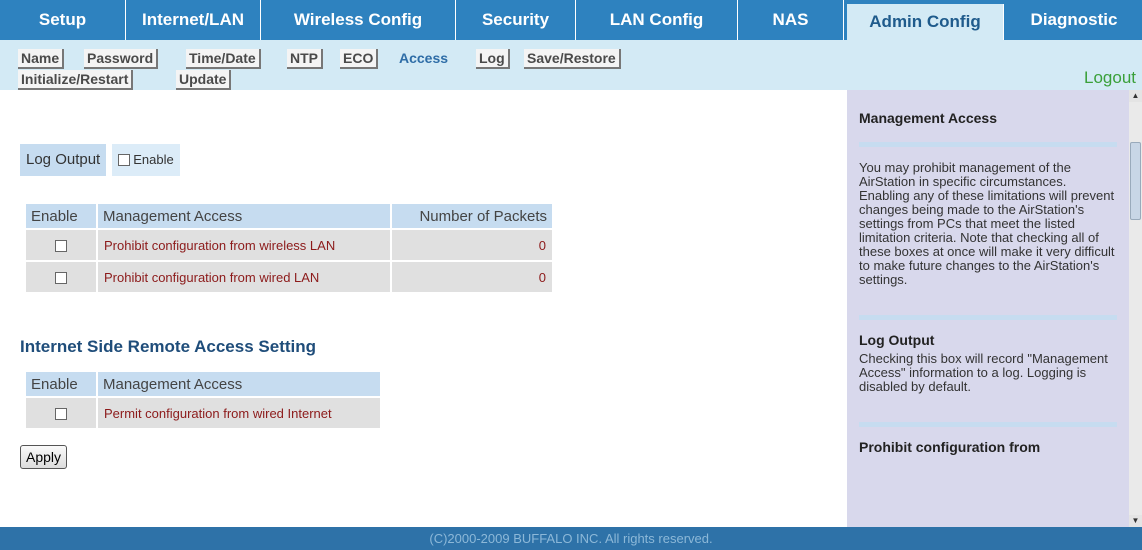  Describe the element at coordinates (572, 59) in the screenshot. I see `subnav-save-restore: Save/Restore` at that location.